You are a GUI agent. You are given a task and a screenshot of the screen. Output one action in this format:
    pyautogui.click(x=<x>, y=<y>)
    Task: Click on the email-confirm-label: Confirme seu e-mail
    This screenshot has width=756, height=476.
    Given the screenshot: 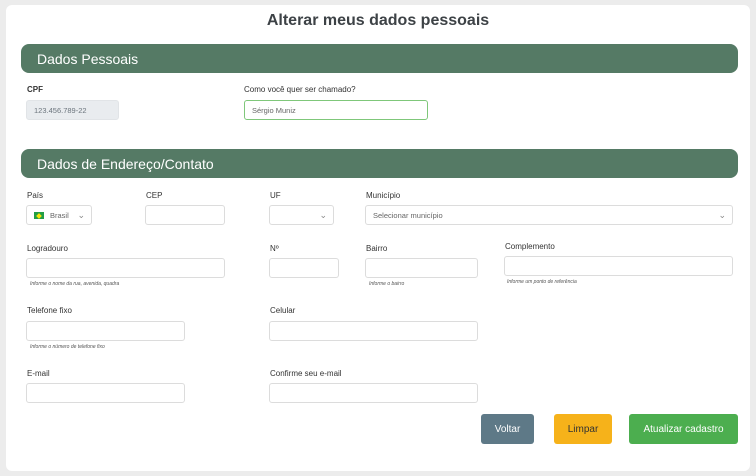 What is the action you would take?
    pyautogui.click(x=306, y=373)
    